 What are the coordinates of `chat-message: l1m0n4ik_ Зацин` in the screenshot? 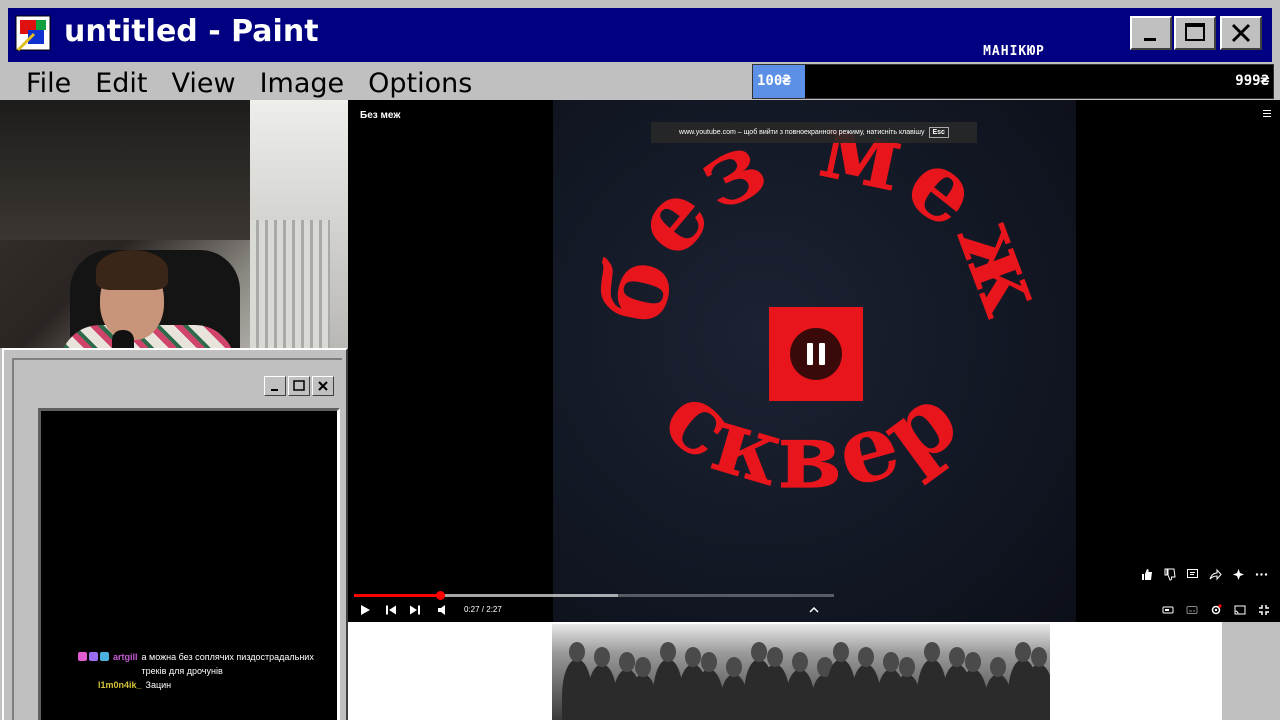 It's located at (213, 685).